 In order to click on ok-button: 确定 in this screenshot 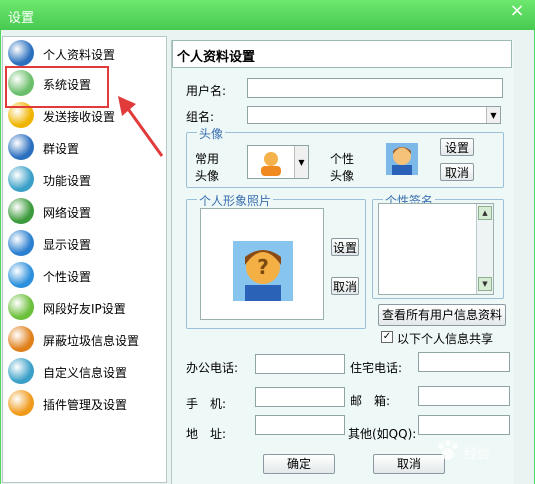, I will do `click(299, 464)`.